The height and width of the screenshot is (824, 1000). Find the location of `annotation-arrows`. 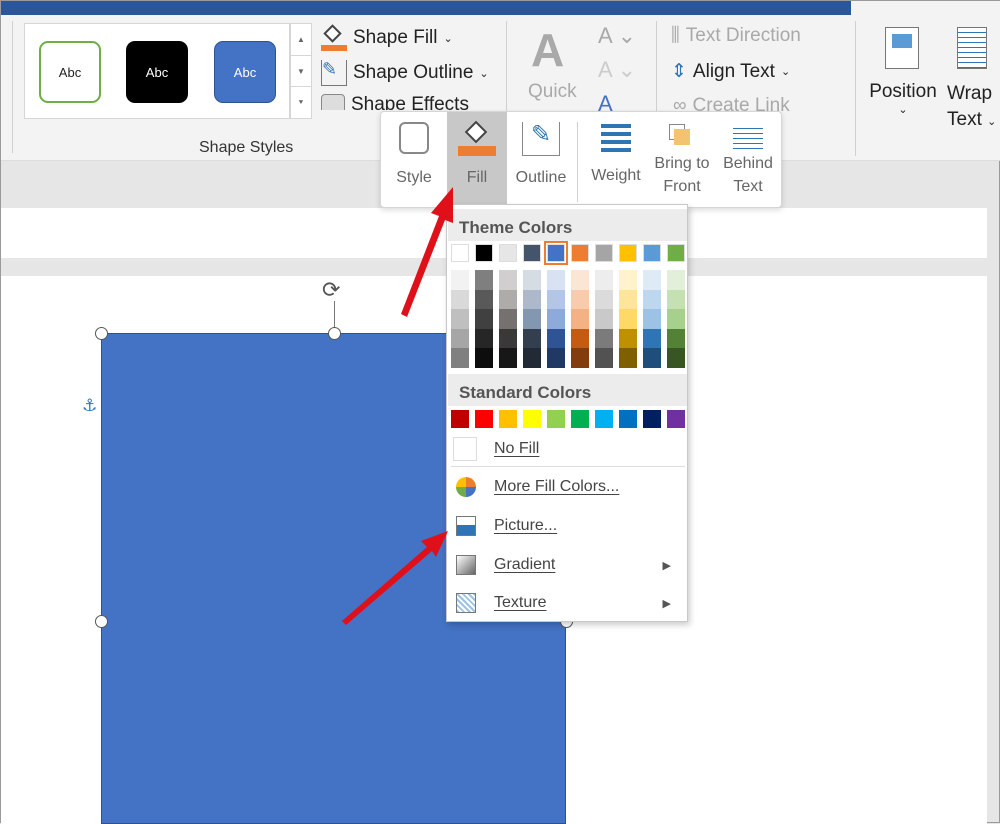

annotation-arrows is located at coordinates (397, 406).